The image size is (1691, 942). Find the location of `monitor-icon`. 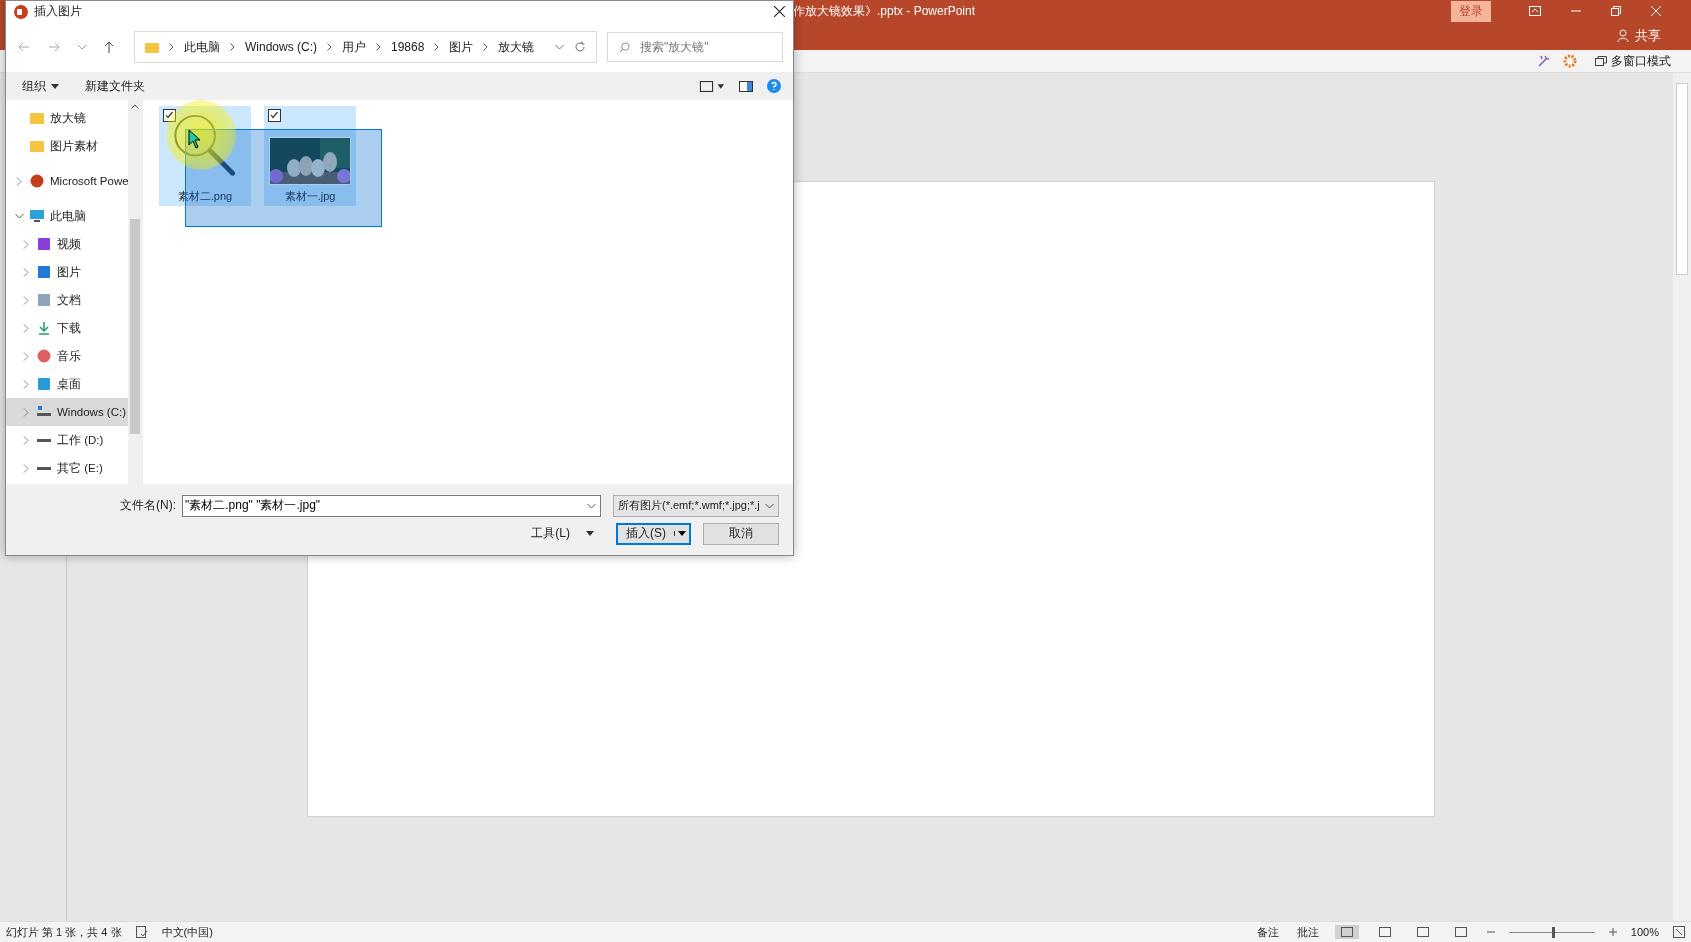

monitor-icon is located at coordinates (37, 216).